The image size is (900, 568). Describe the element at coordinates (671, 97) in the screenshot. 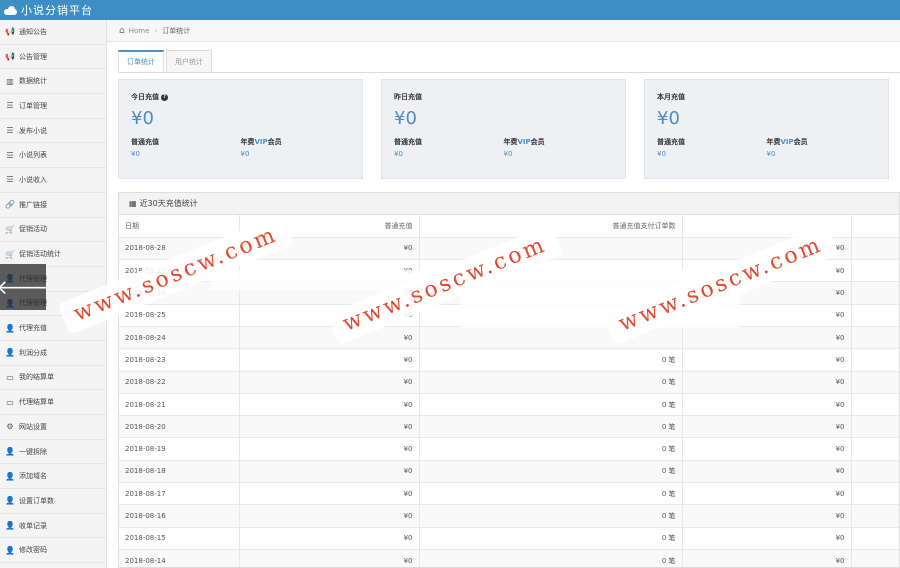

I see `card-label: 本月充值` at that location.